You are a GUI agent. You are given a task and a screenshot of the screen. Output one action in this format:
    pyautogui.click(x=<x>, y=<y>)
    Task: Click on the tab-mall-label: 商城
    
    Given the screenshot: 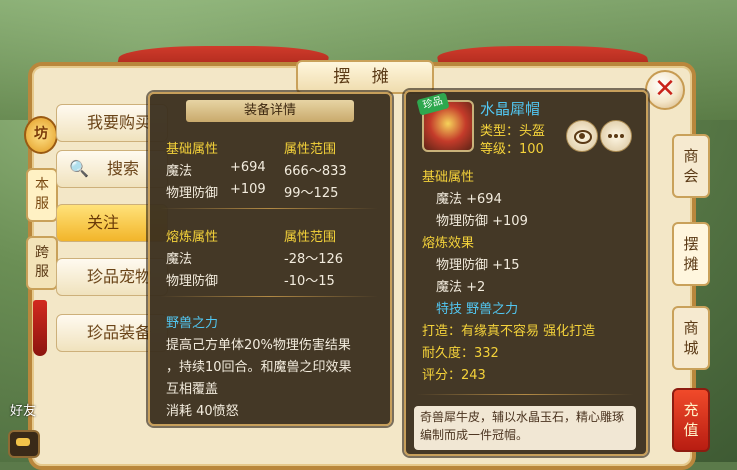 What is the action you would take?
    pyautogui.click(x=691, y=338)
    